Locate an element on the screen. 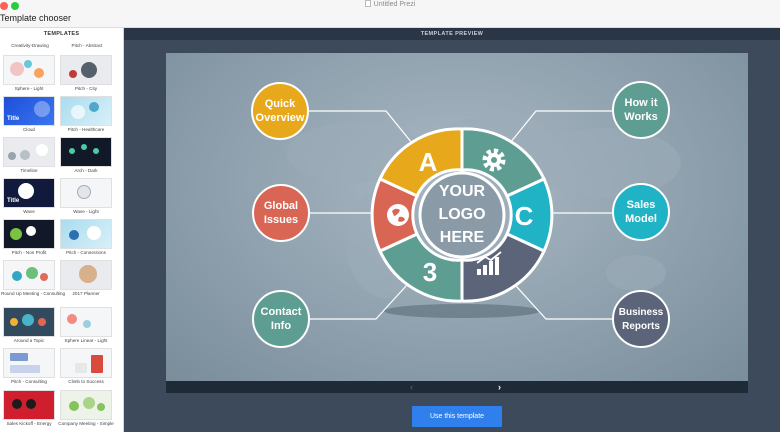 Image resolution: width=780 pixels, height=432 pixels. template-around-a-topic: Around a Topic is located at coordinates (29, 325).